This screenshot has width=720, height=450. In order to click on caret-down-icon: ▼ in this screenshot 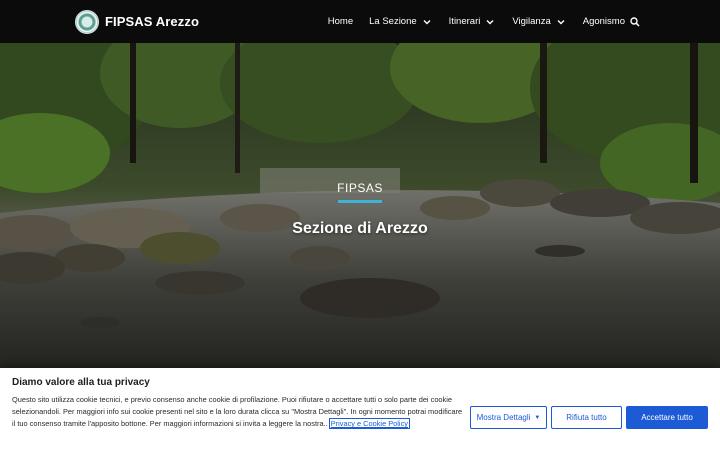, I will do `click(537, 418)`.